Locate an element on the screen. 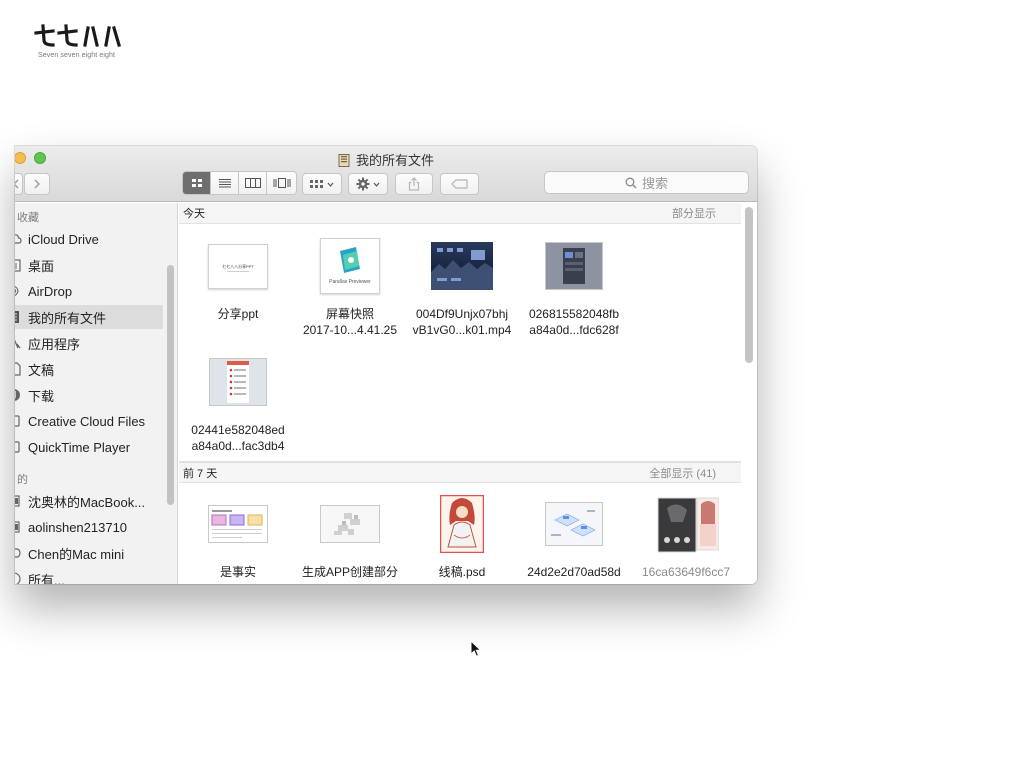 The width and height of the screenshot is (1024, 768). section-title: 前 7 天 is located at coordinates (200, 473).